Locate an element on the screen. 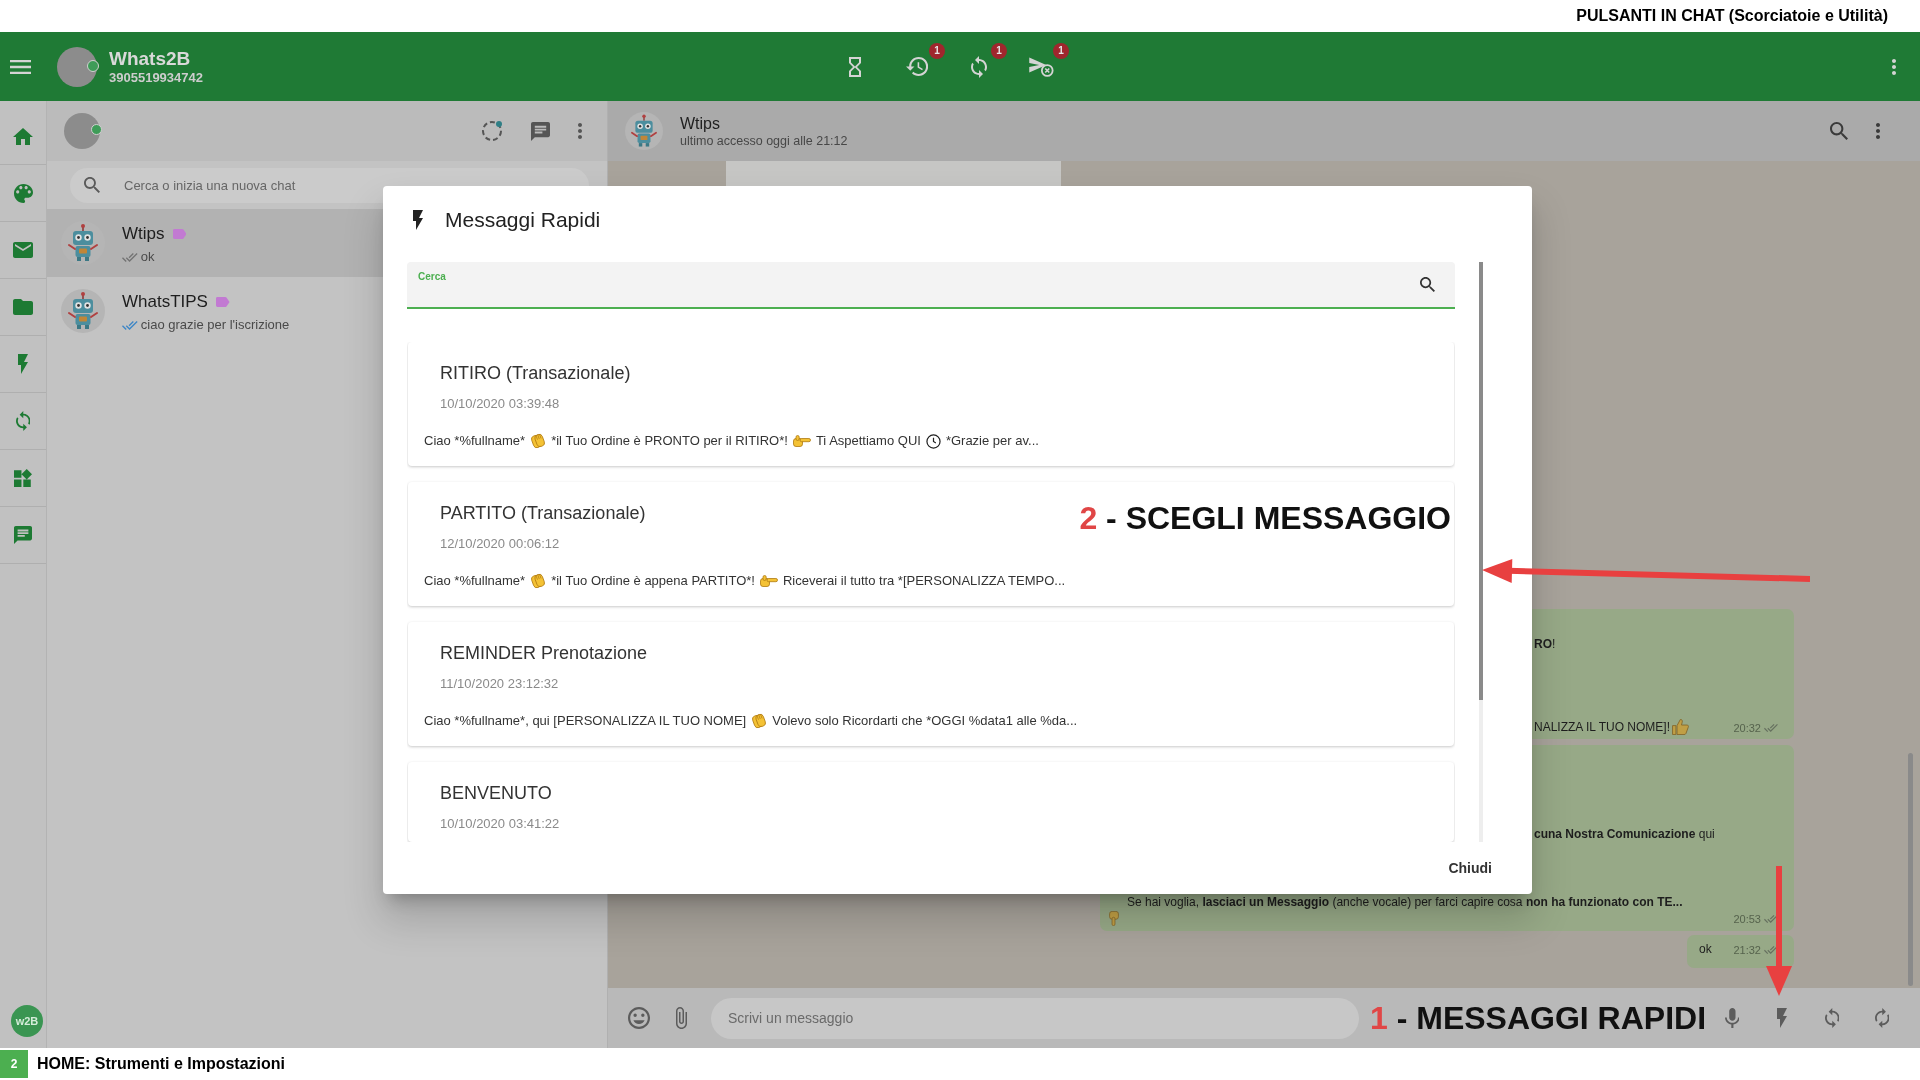 The height and width of the screenshot is (1080, 1920). clock-arrow-icon is located at coordinates (917, 66).